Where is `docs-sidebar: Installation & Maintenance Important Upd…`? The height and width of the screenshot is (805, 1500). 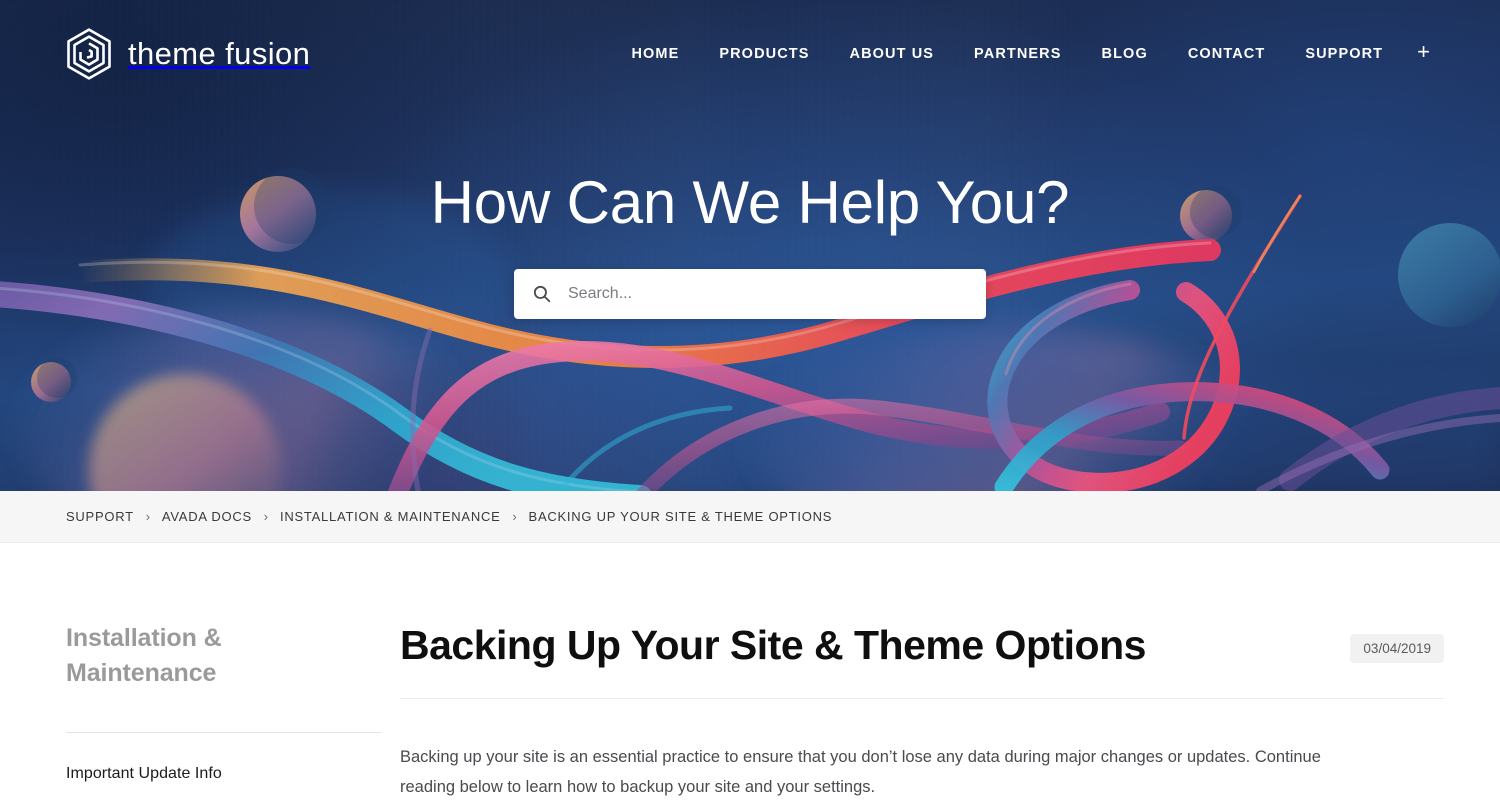
docs-sidebar: Installation & Maintenance Important Upd… is located at coordinates (200, 711).